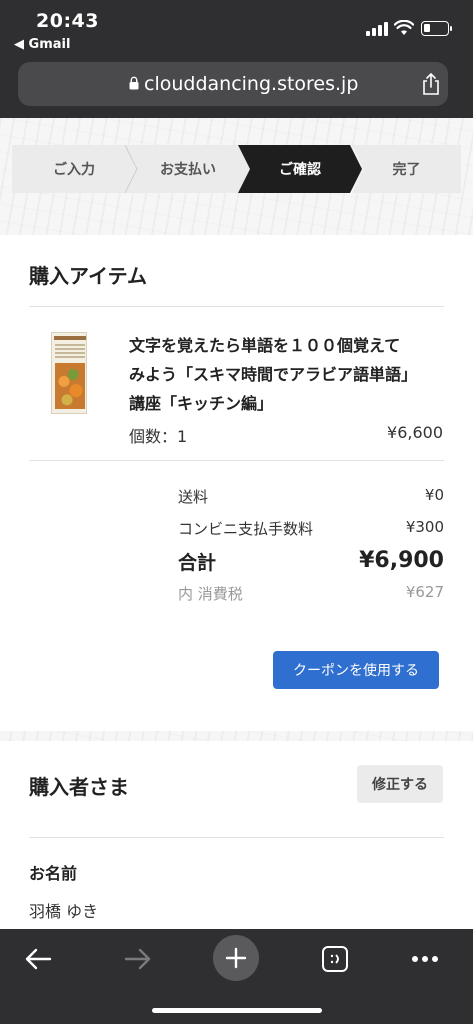  Describe the element at coordinates (300, 169) in the screenshot. I see `step-confirm-active: ご確認` at that location.